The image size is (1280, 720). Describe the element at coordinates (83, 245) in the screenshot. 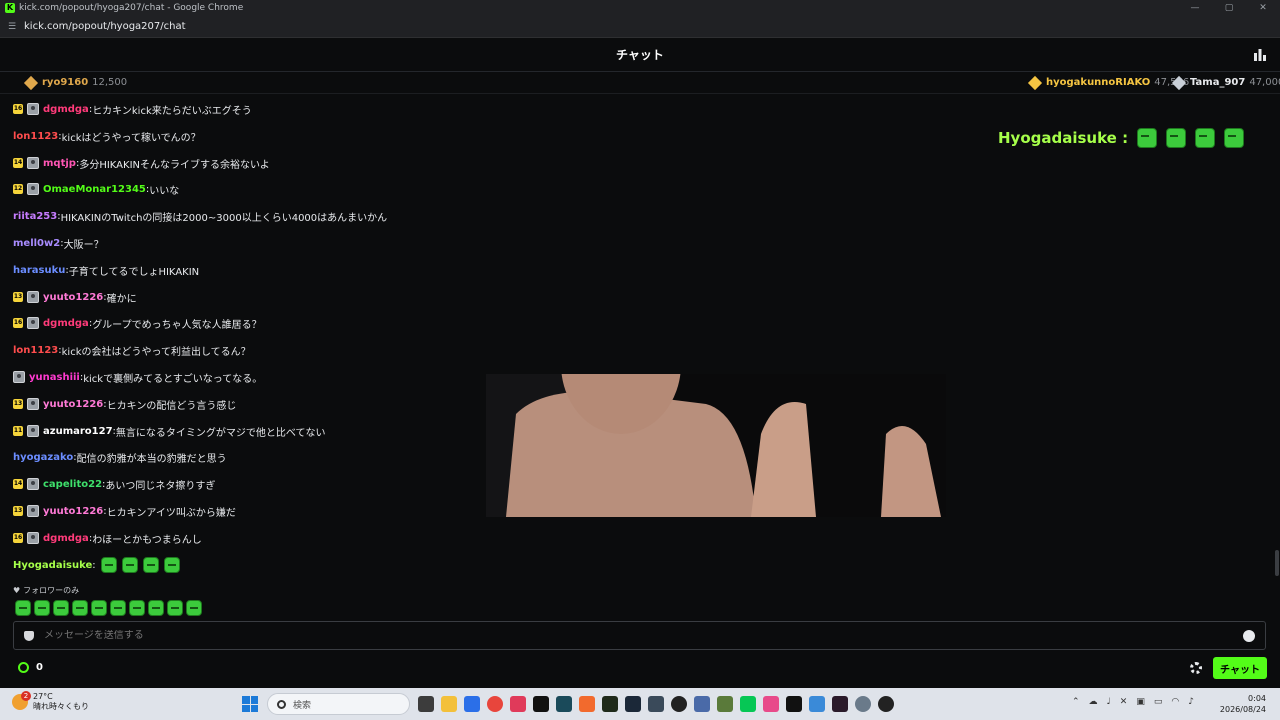

I see `message-text: 大阪ー？` at that location.